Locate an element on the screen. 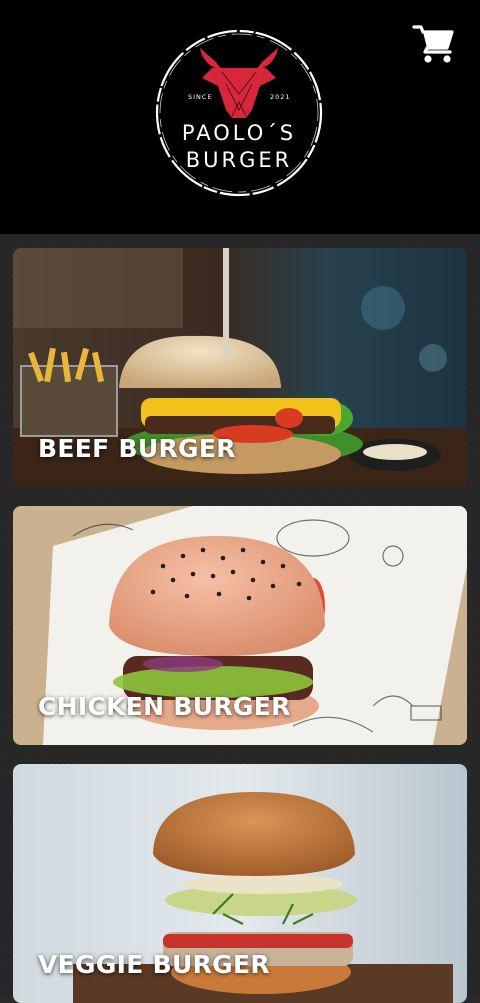  logo-name-line2: BURGER is located at coordinates (239, 160).